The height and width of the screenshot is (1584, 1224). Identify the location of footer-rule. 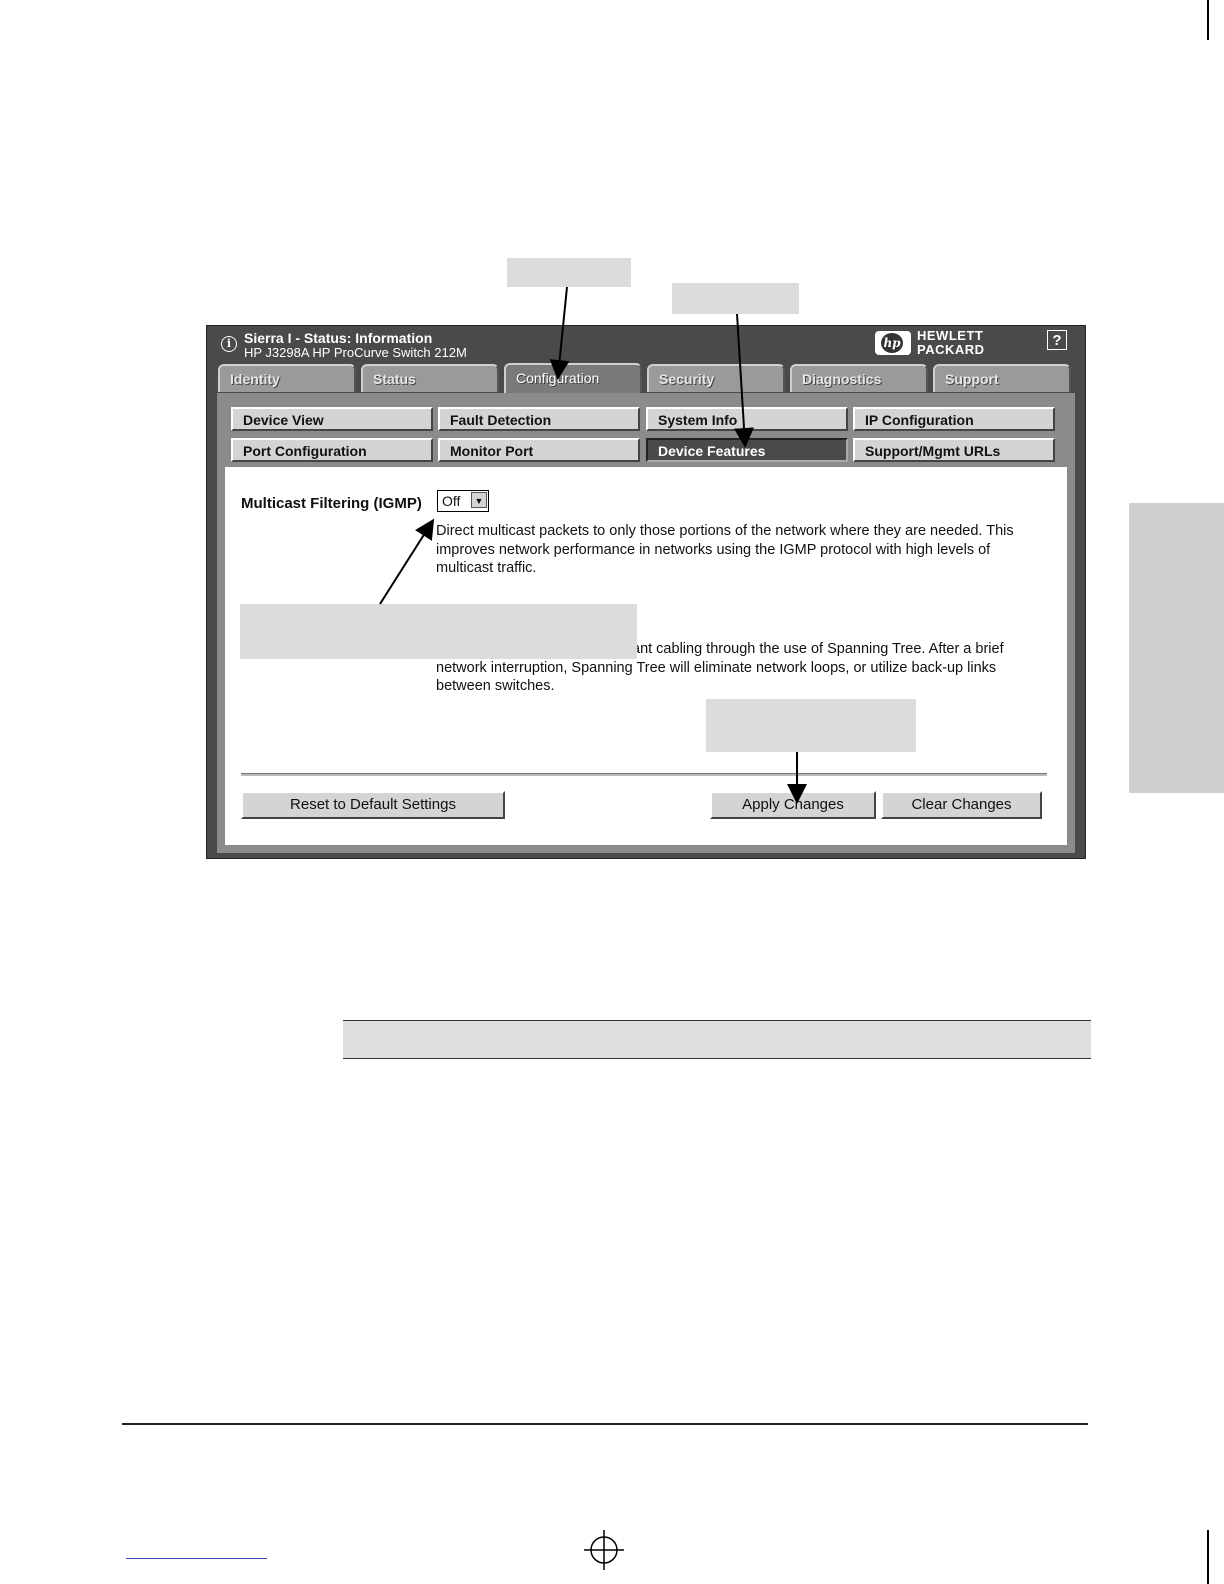
(605, 1424).